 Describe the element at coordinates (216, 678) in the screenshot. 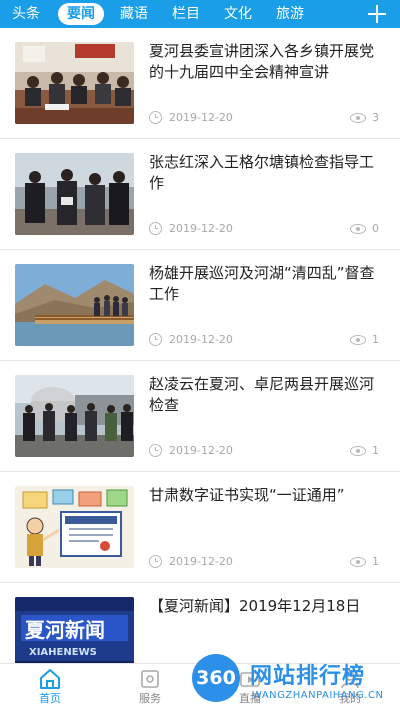

I see `watermark-badge: 360` at that location.